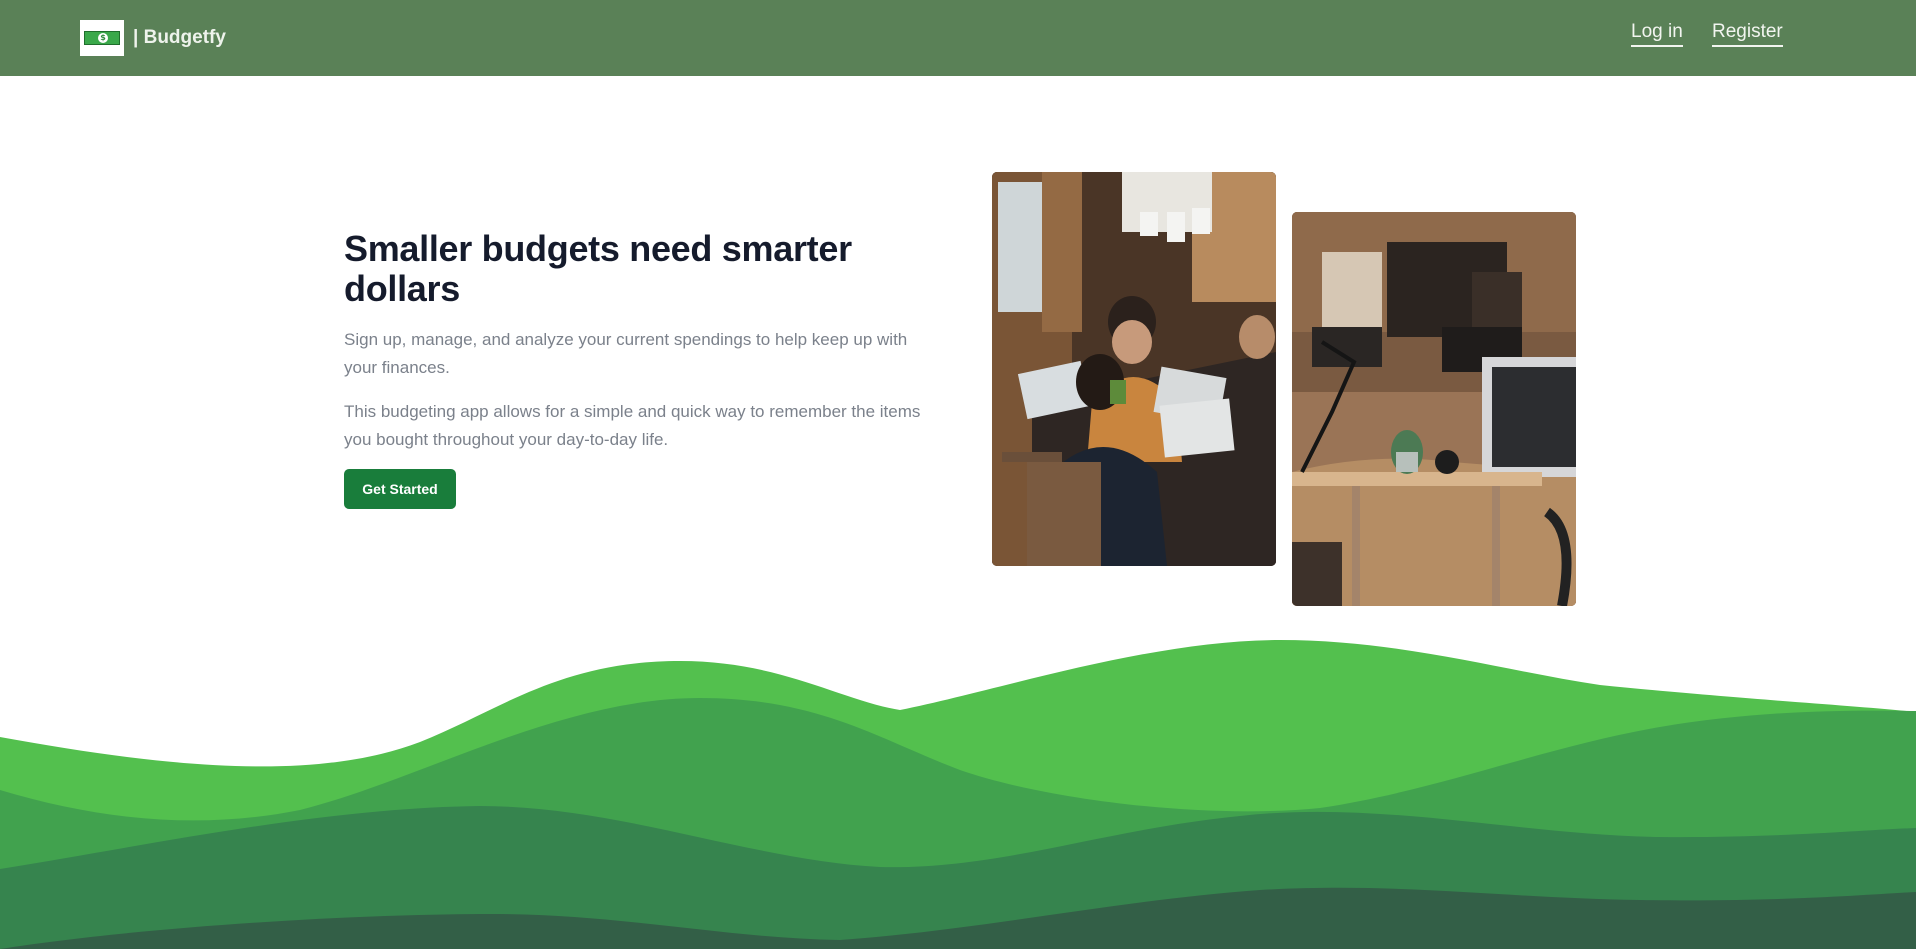 This screenshot has width=1916, height=949. I want to click on login-link: Log in, so click(1657, 34).